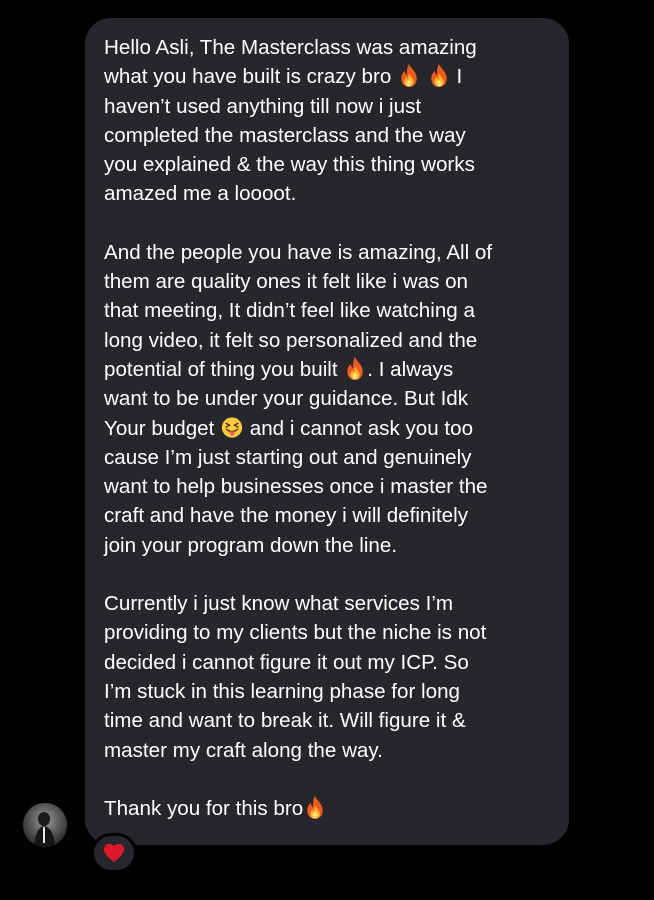 This screenshot has height=900, width=654. I want to click on message-text-segment: potential of thing you built, so click(224, 369).